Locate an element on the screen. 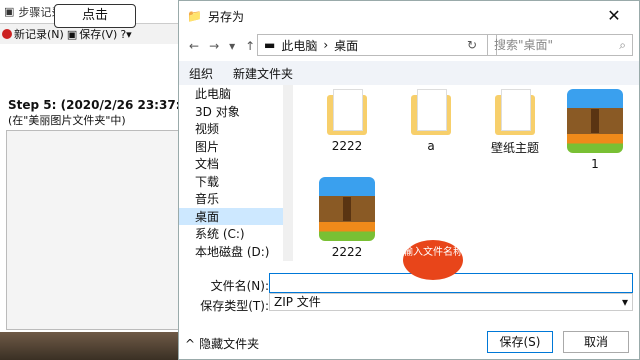 This screenshot has width=640, height=360. filetype-label: 保存类型(T): is located at coordinates (234, 306).